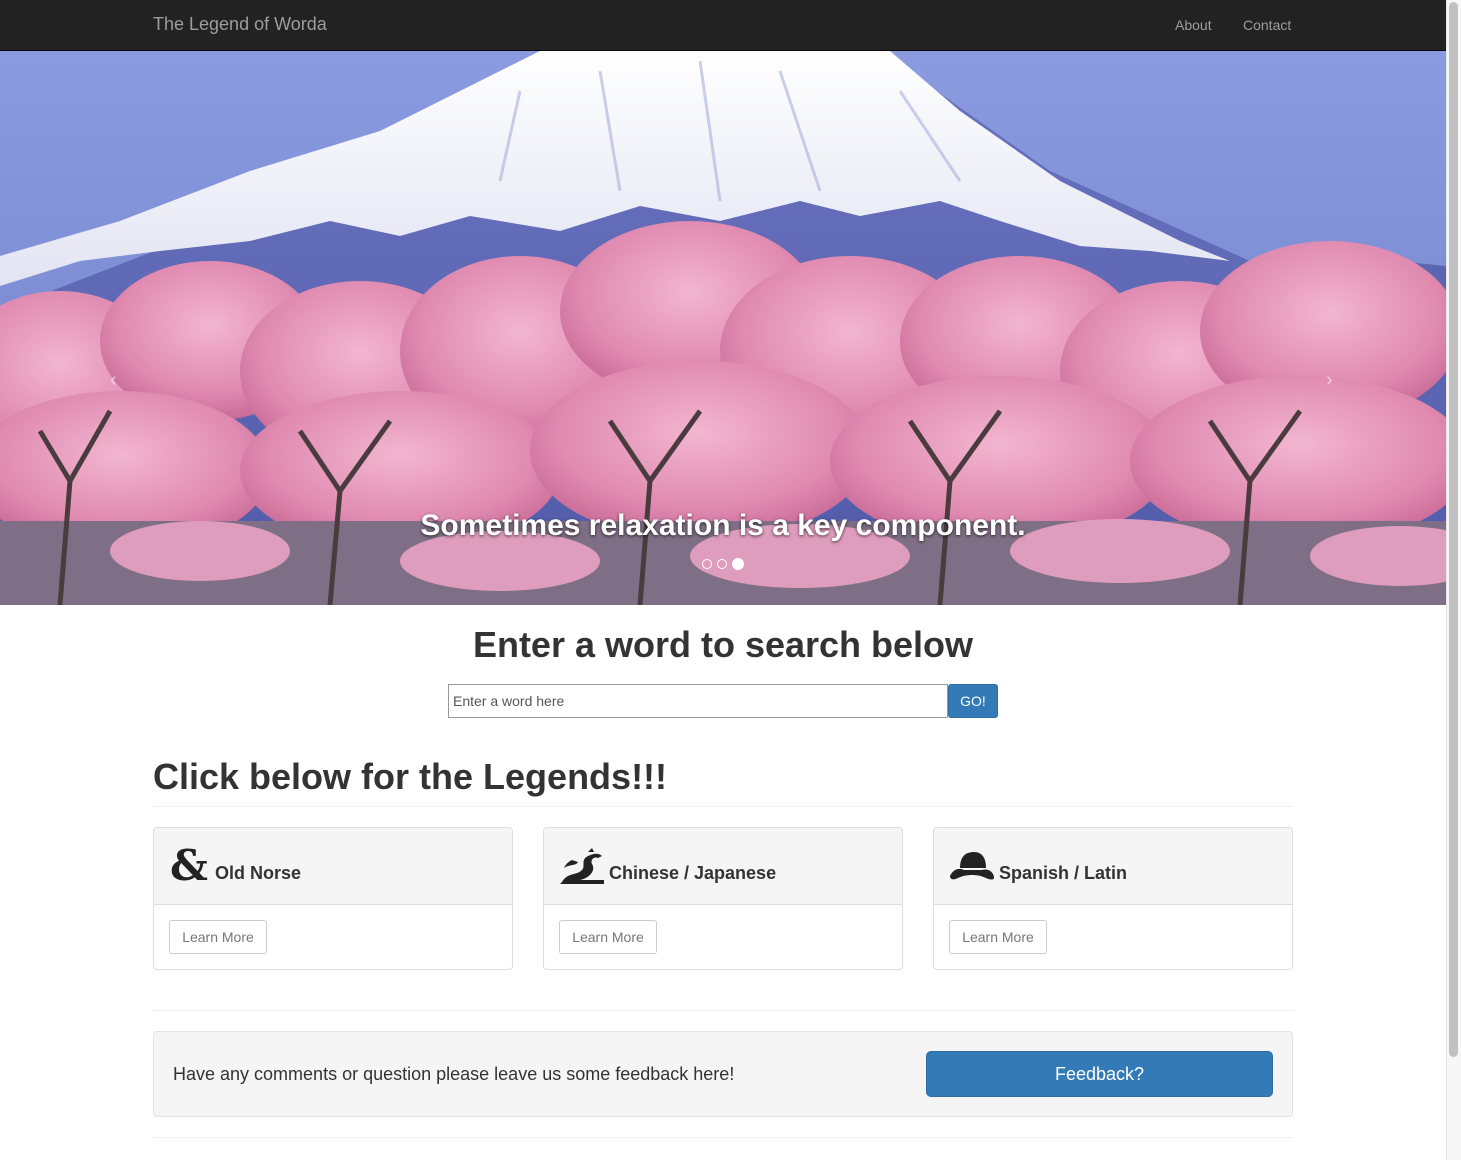 This screenshot has height=1160, width=1461. I want to click on panel-heading: Chinese / Japanese, so click(723, 866).